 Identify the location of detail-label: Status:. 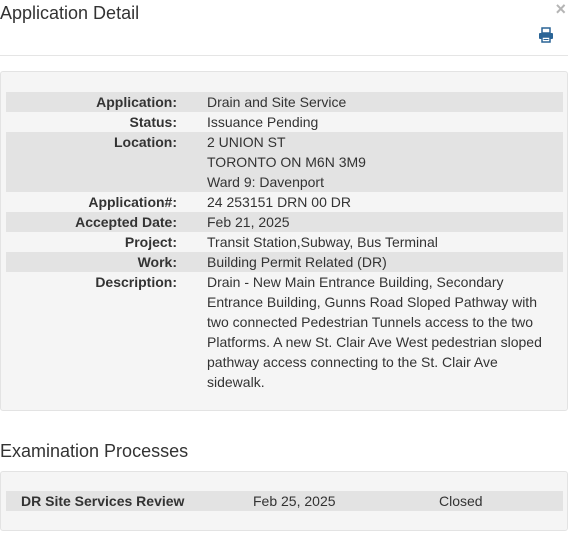
(153, 122).